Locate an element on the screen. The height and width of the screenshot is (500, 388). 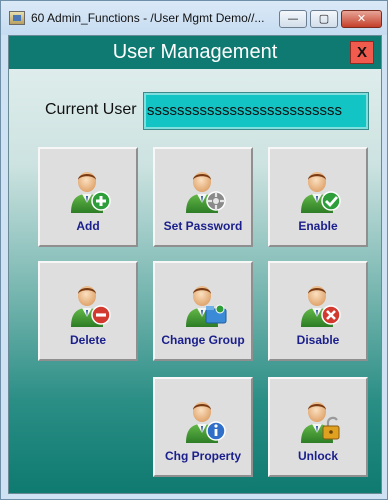
set-password-button: Set Password is located at coordinates (203, 197).